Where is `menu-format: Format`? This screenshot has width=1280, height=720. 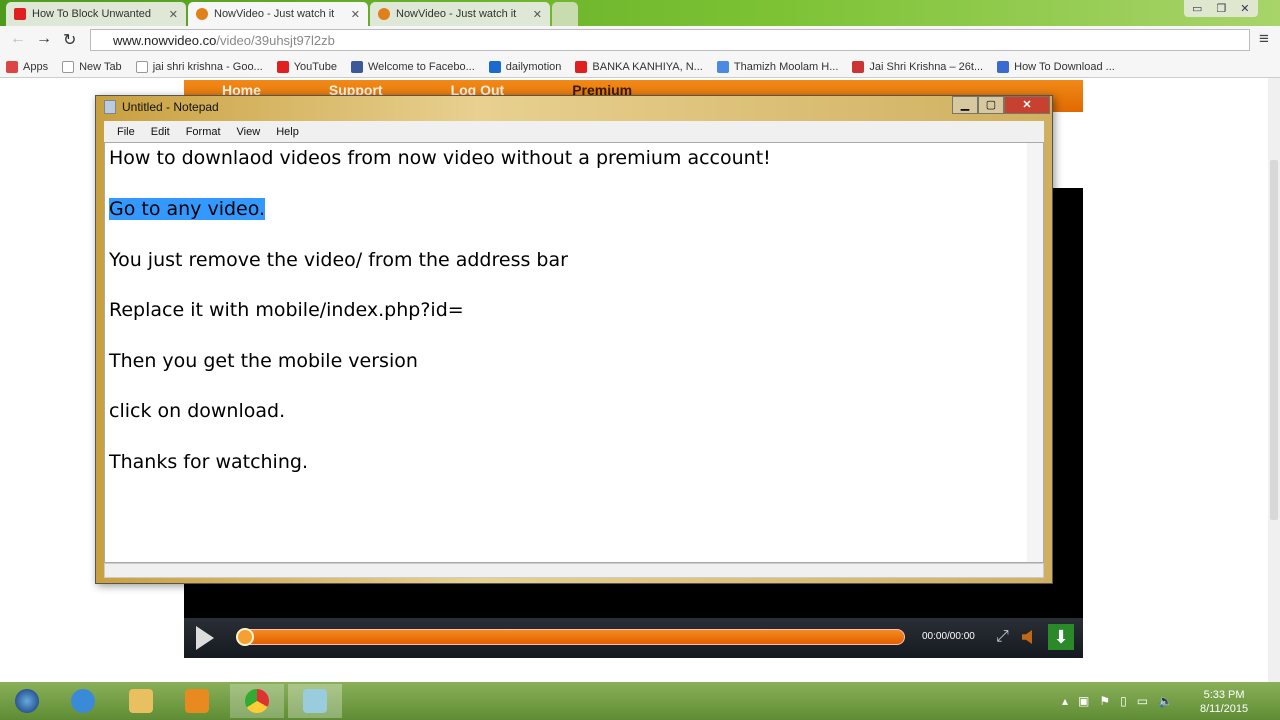 menu-format: Format is located at coordinates (203, 132).